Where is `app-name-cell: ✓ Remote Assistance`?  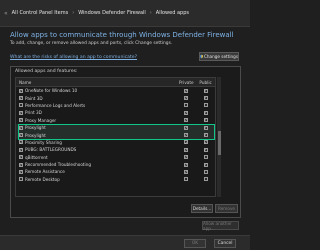
app-name-cell: ✓ Remote Assistance is located at coordinates (96, 171).